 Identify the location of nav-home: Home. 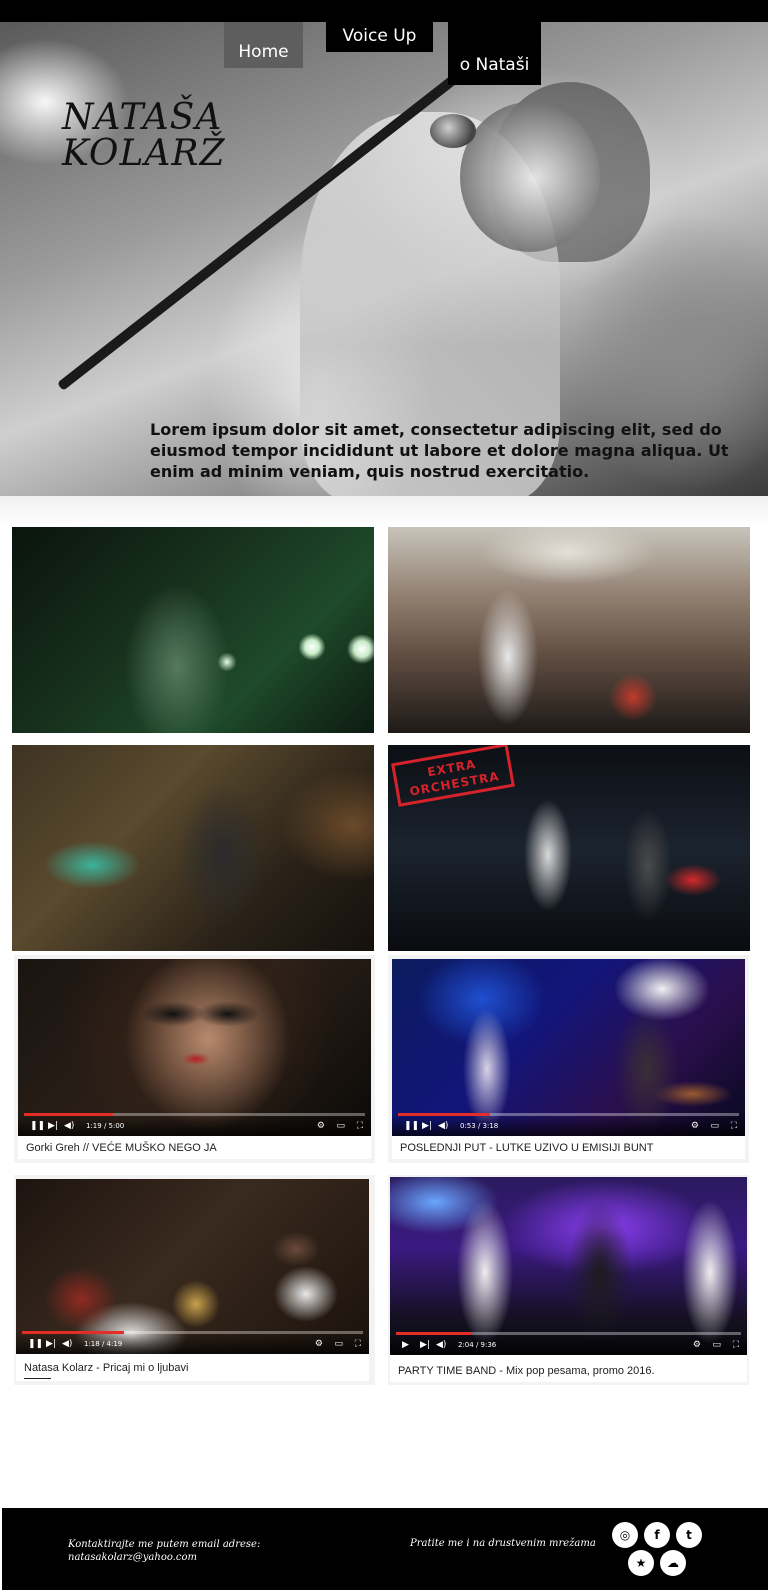
(263, 45).